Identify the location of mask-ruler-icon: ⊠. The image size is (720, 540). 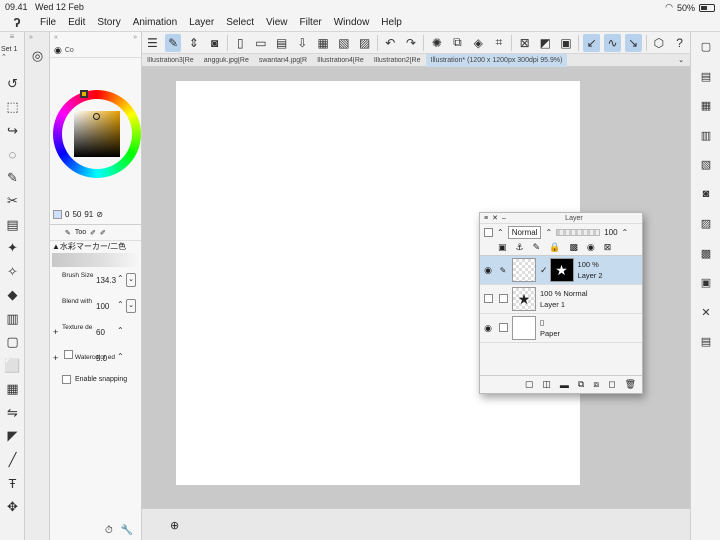
(608, 247).